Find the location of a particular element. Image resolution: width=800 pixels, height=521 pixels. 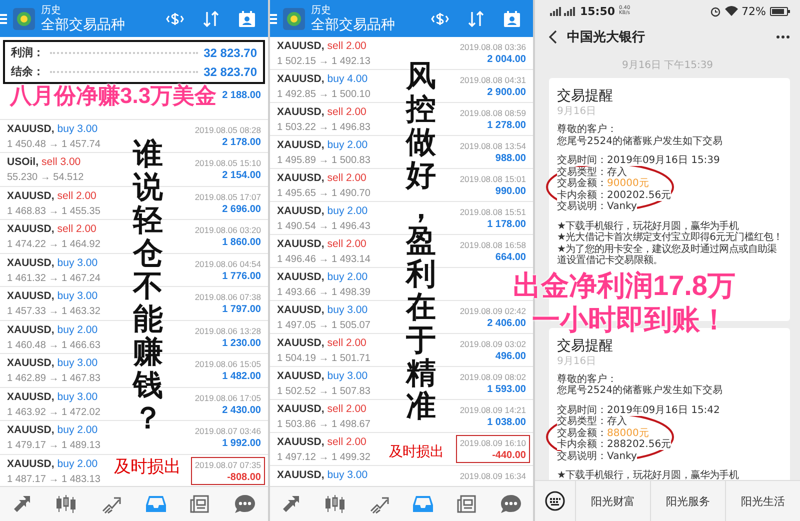

menu-button: 阳光财富 is located at coordinates (612, 501).